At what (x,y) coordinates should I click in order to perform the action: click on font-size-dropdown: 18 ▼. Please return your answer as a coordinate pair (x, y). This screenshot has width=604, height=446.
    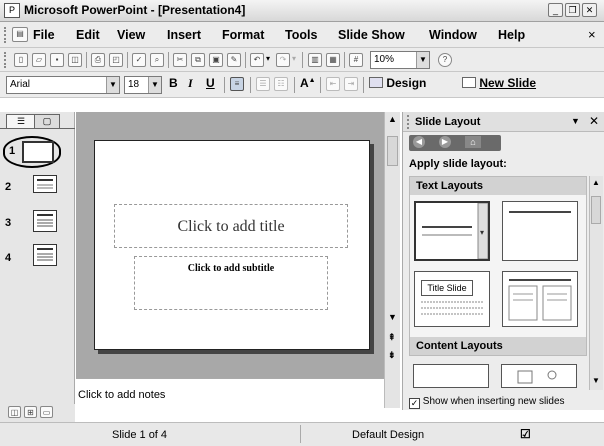
    Looking at the image, I should click on (143, 85).